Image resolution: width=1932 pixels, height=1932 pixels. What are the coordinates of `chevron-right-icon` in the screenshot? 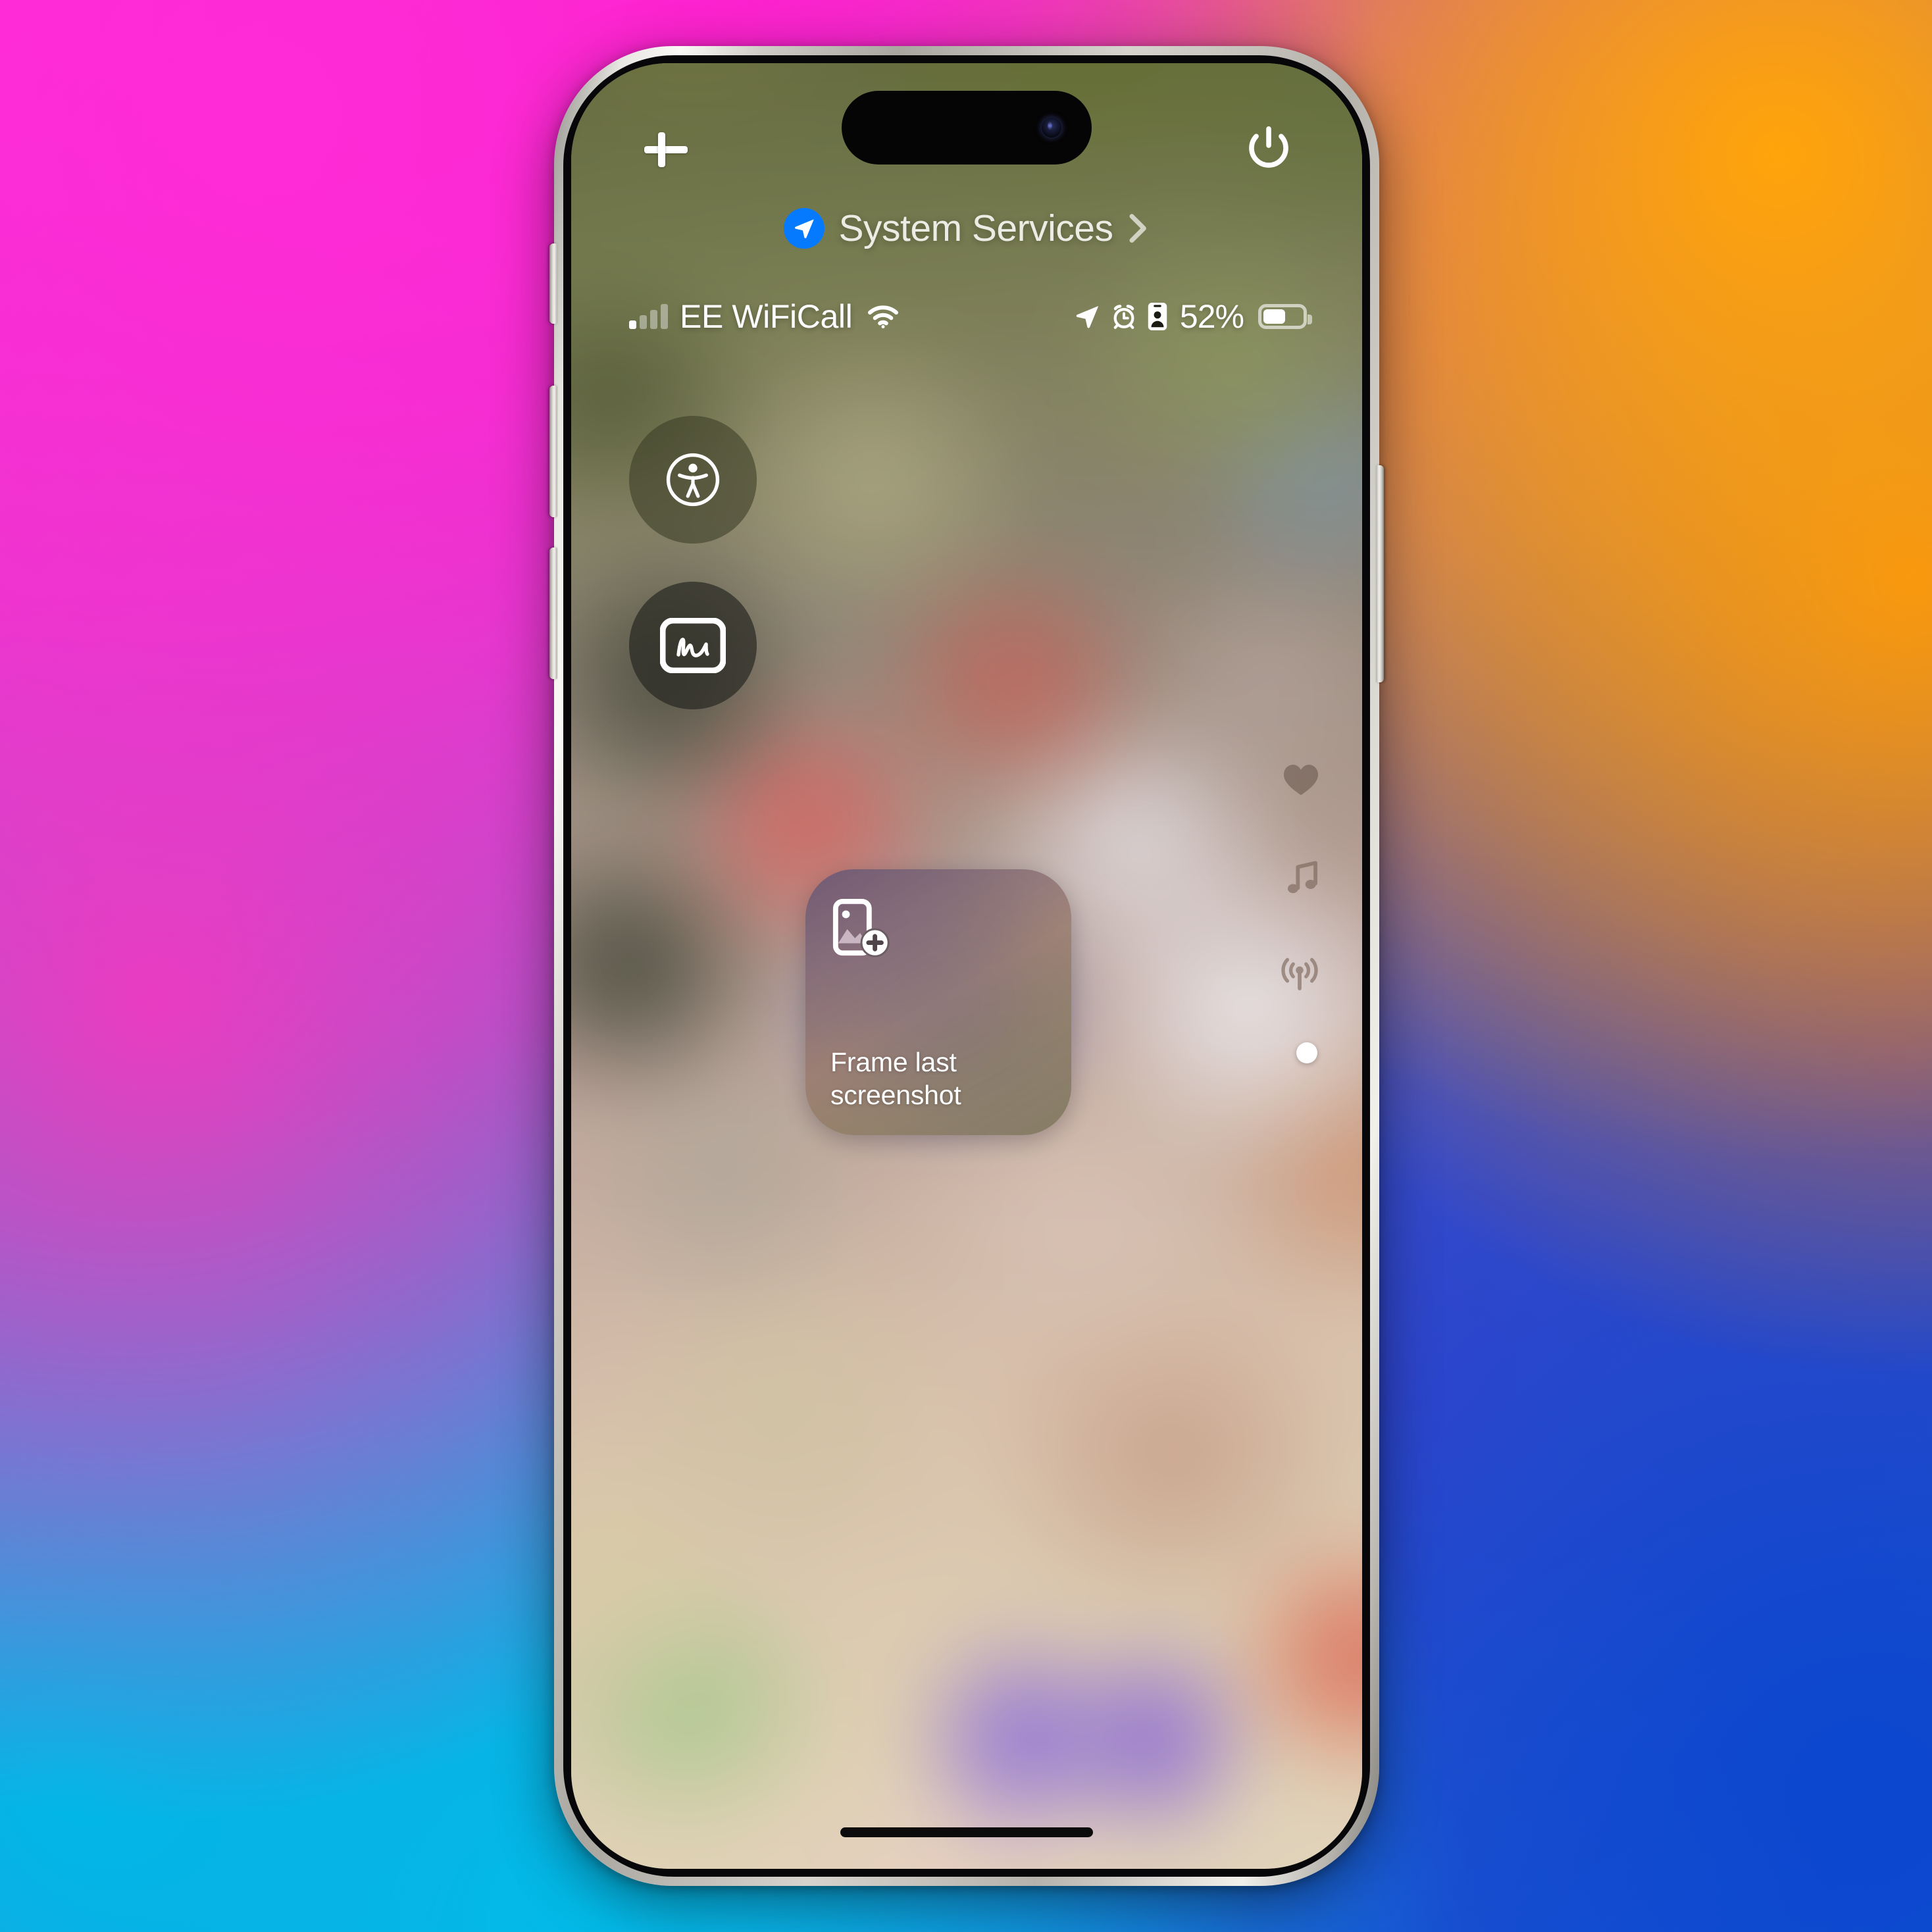 It's located at (1138, 228).